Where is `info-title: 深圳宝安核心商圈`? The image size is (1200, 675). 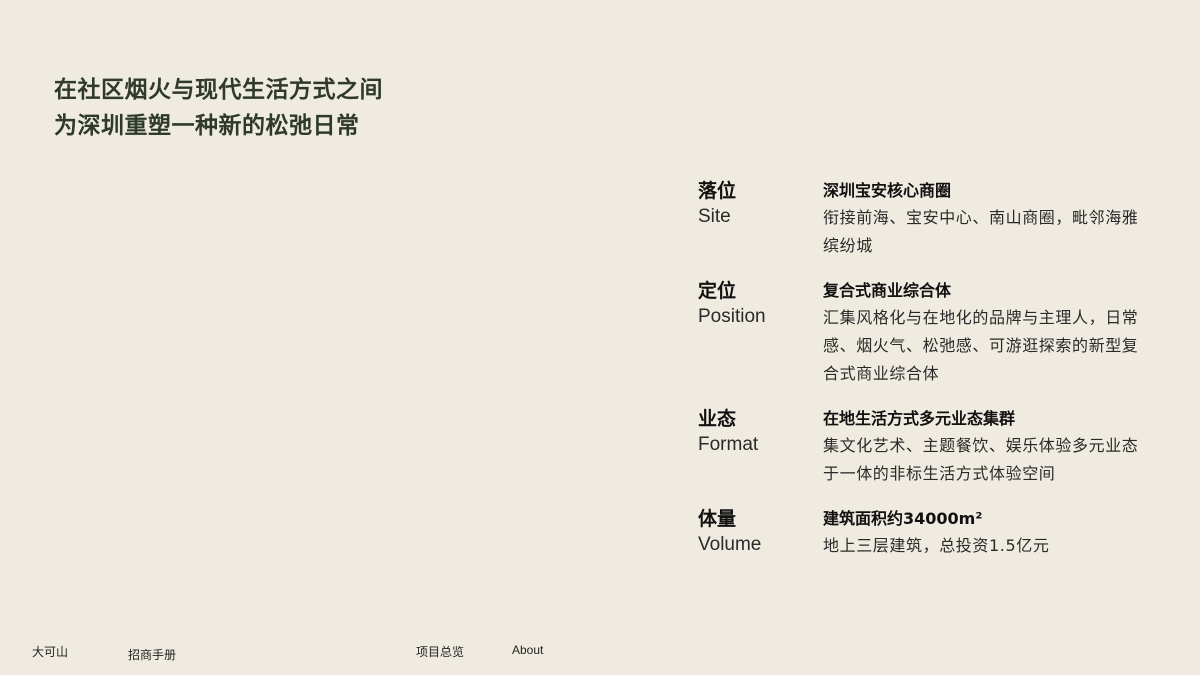 info-title: 深圳宝安核心商圈 is located at coordinates (887, 190).